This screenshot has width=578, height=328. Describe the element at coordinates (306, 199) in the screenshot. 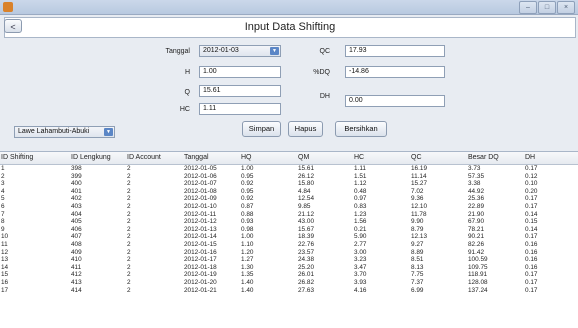

I see `table-cell: 12.54` at that location.